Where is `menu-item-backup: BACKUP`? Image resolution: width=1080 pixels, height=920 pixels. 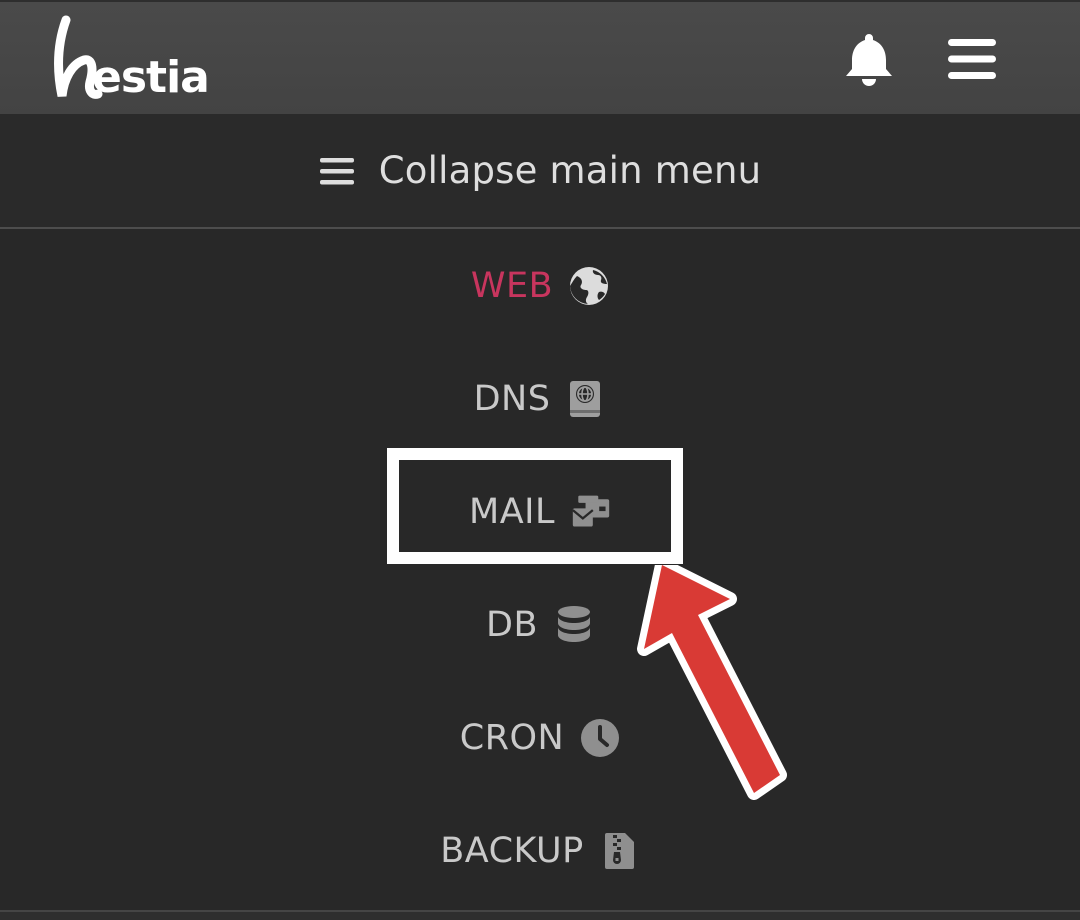
menu-item-backup: BACKUP is located at coordinates (540, 850).